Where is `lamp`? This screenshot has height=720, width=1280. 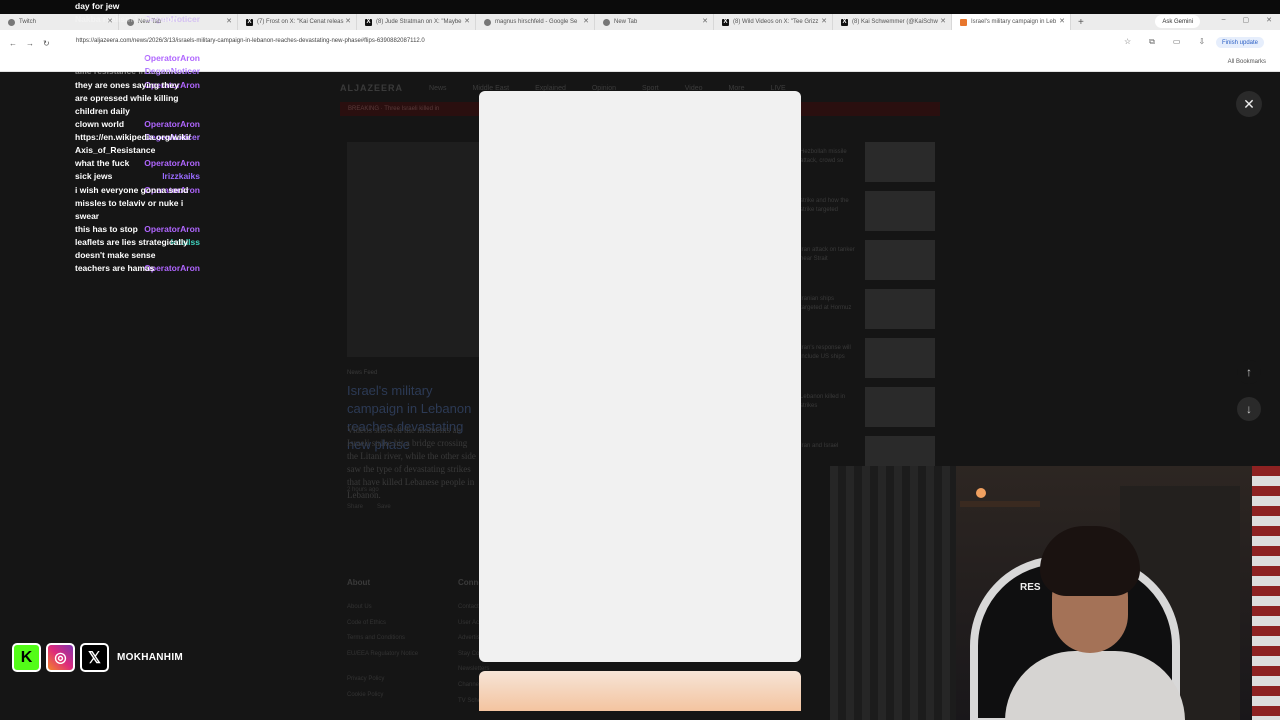 lamp is located at coordinates (981, 493).